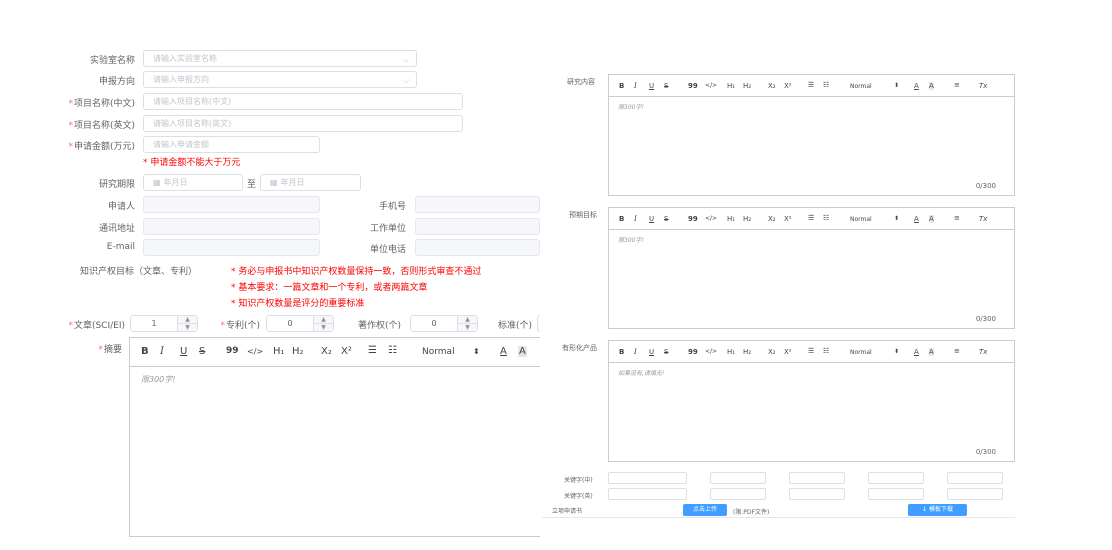 The width and height of the screenshot is (1112, 550). Describe the element at coordinates (303, 101) in the screenshot. I see `project-cn-input: 请输入项目名称(中文)` at that location.